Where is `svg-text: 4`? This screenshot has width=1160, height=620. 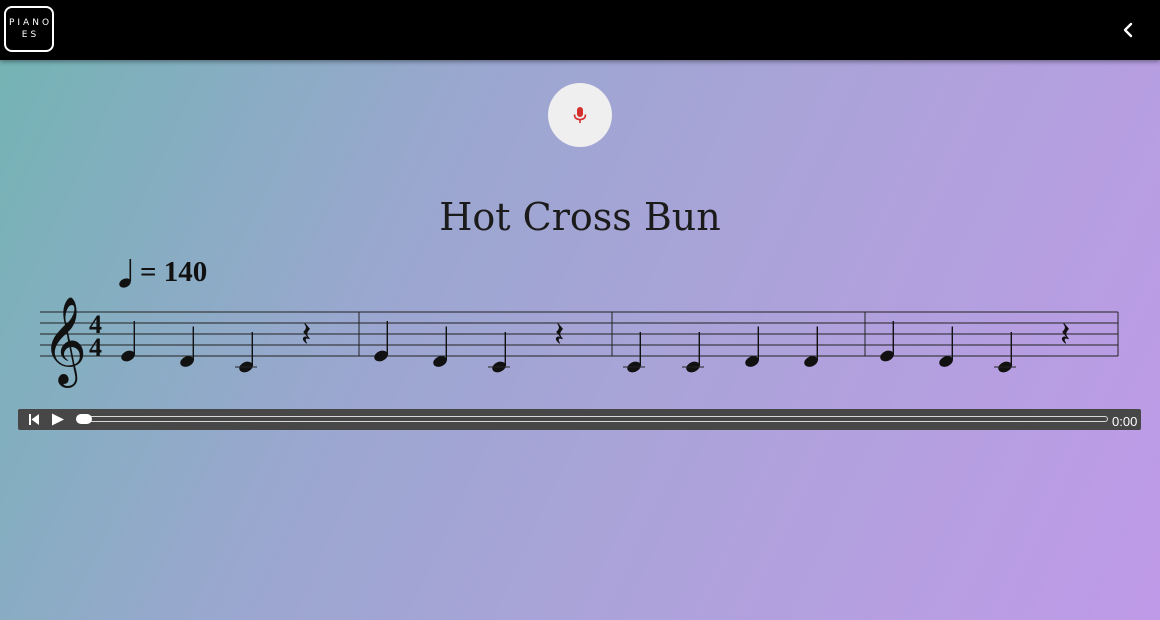
svg-text: 4 is located at coordinates (95, 347).